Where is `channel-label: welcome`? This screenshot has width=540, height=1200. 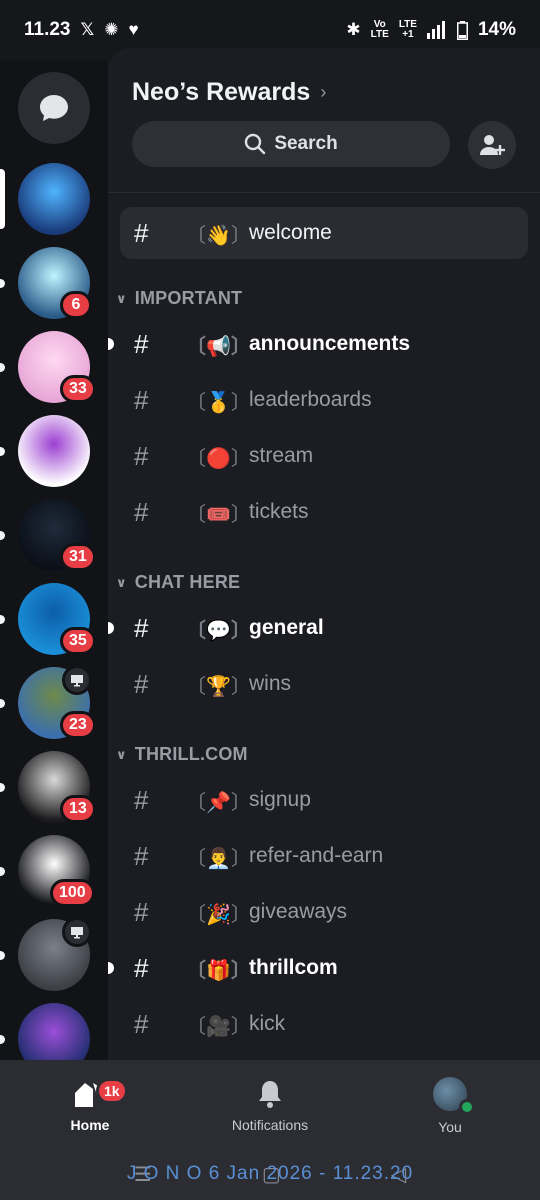
channel-label: welcome is located at coordinates (290, 232).